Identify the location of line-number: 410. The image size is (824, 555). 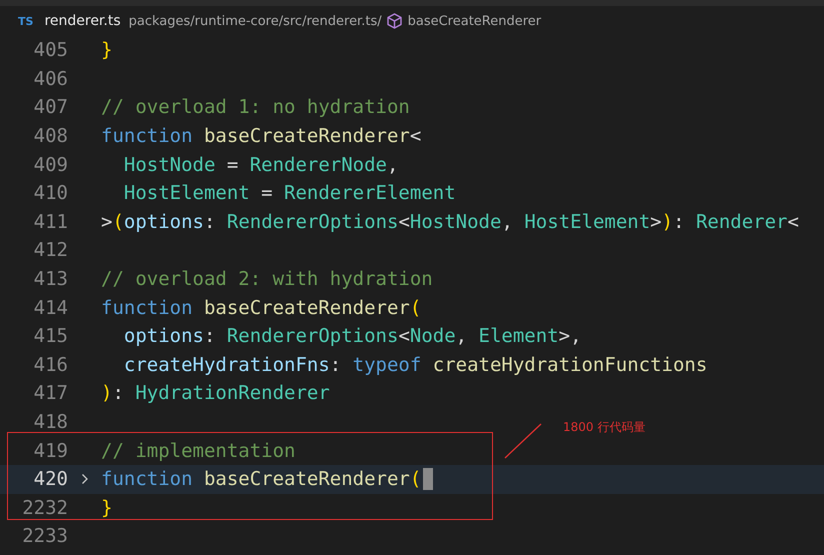
(50, 193).